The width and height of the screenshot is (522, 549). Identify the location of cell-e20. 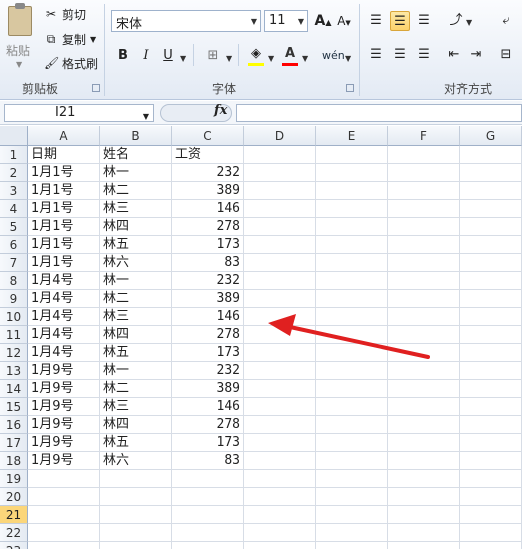
(352, 497).